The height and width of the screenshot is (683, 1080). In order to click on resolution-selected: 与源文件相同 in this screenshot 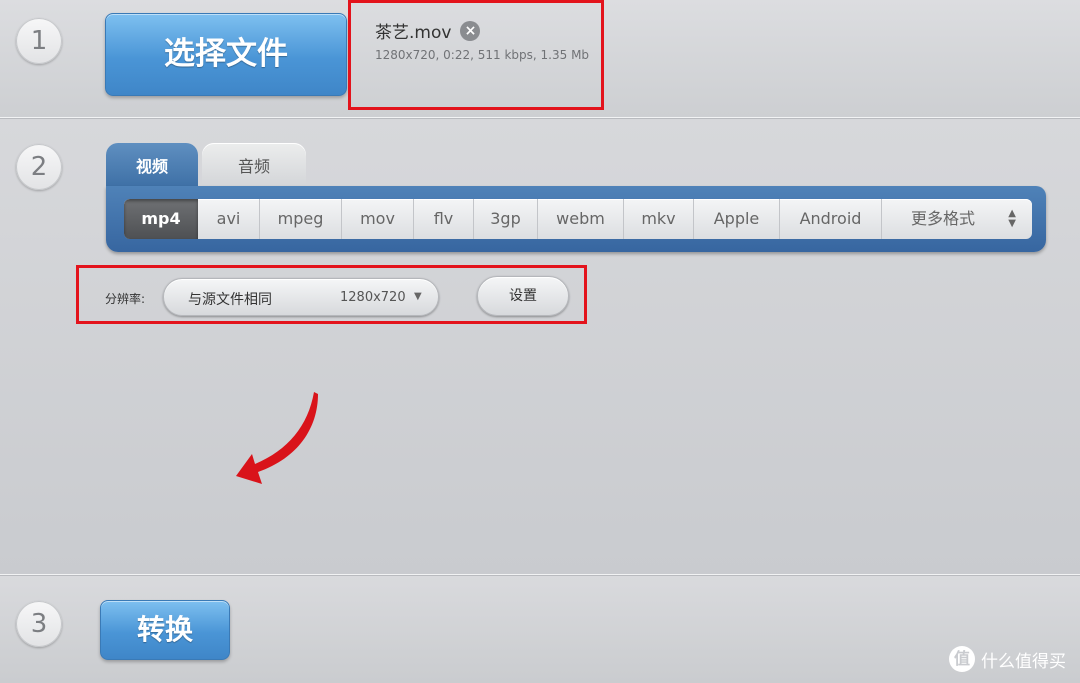, I will do `click(230, 300)`.